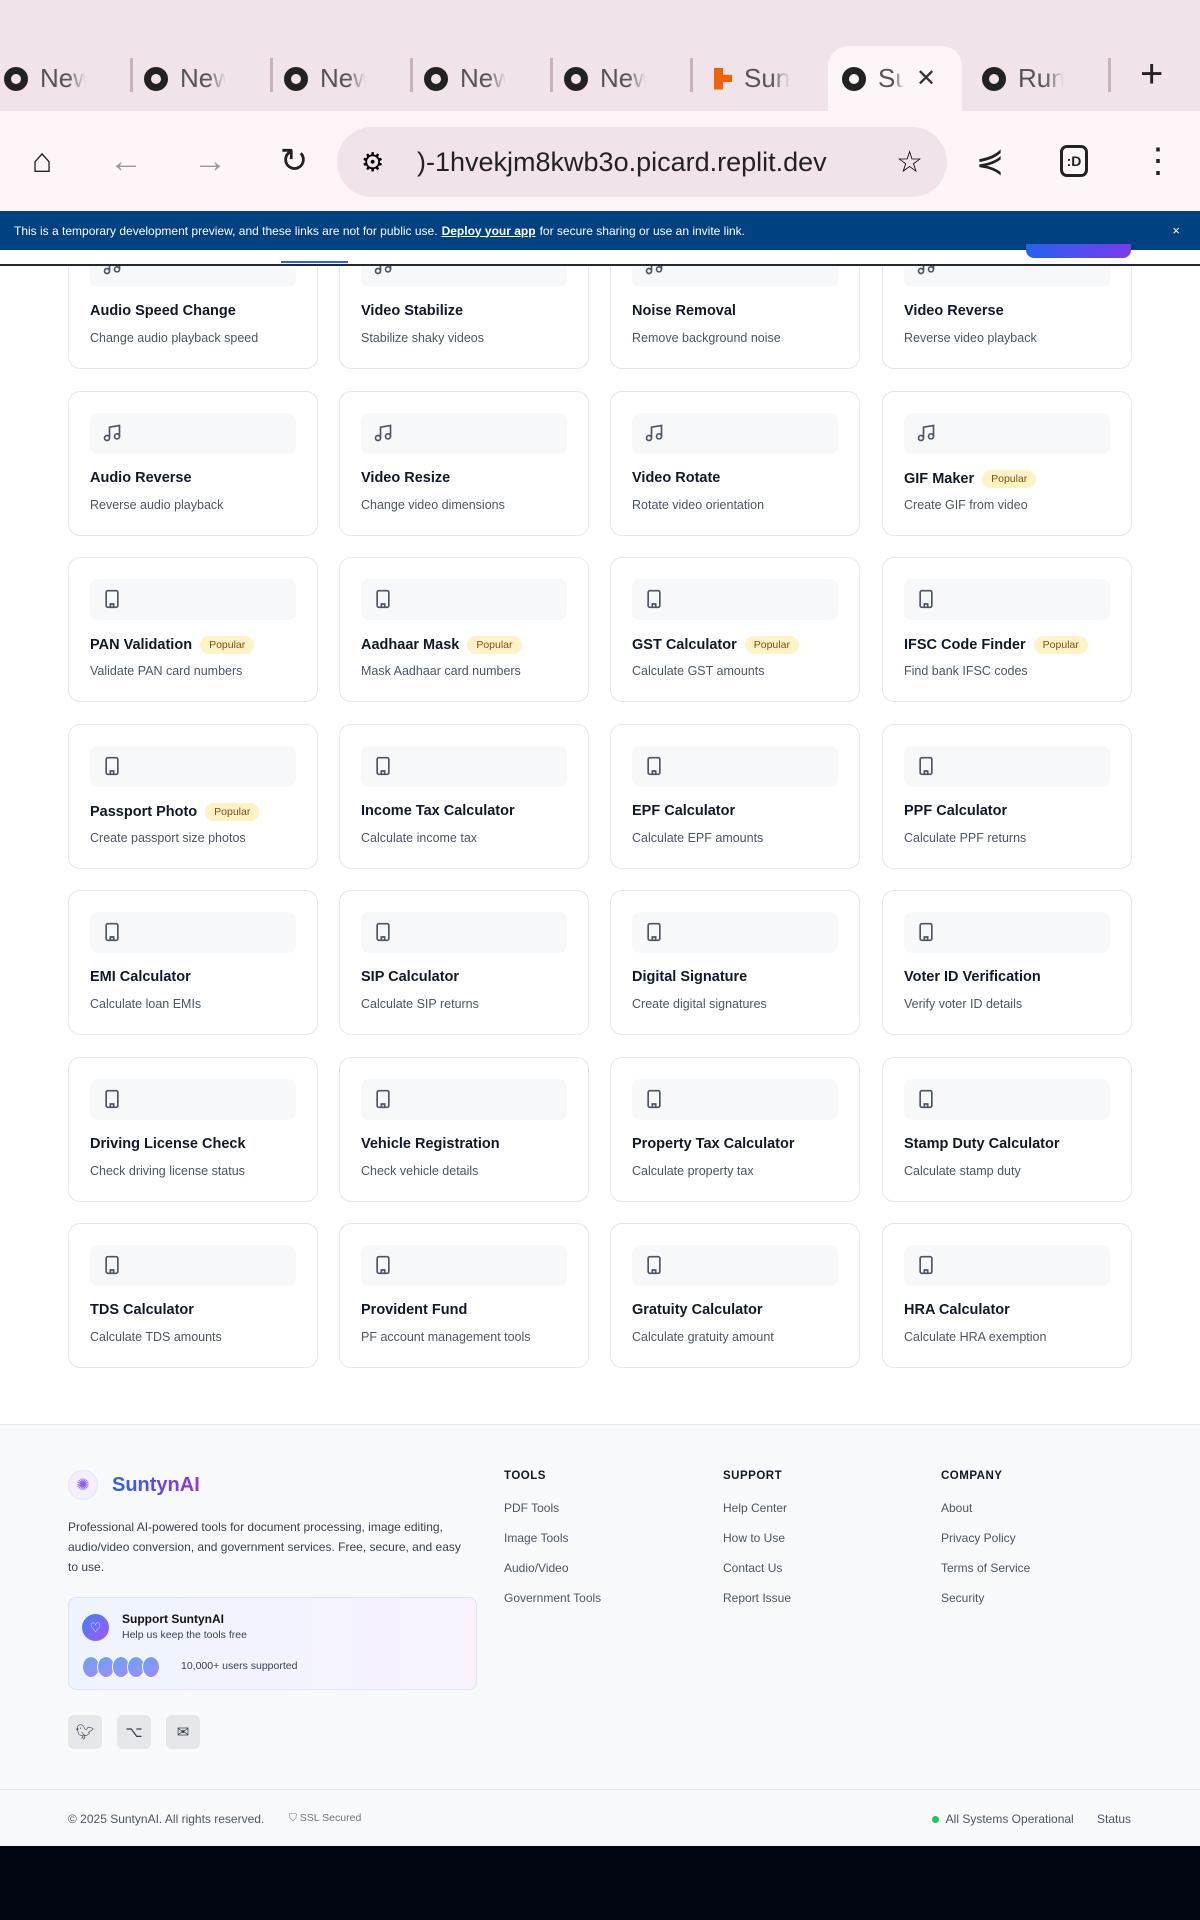 This screenshot has height=1920, width=1200. What do you see at coordinates (210, 161) in the screenshot?
I see `forward-icon: →` at bounding box center [210, 161].